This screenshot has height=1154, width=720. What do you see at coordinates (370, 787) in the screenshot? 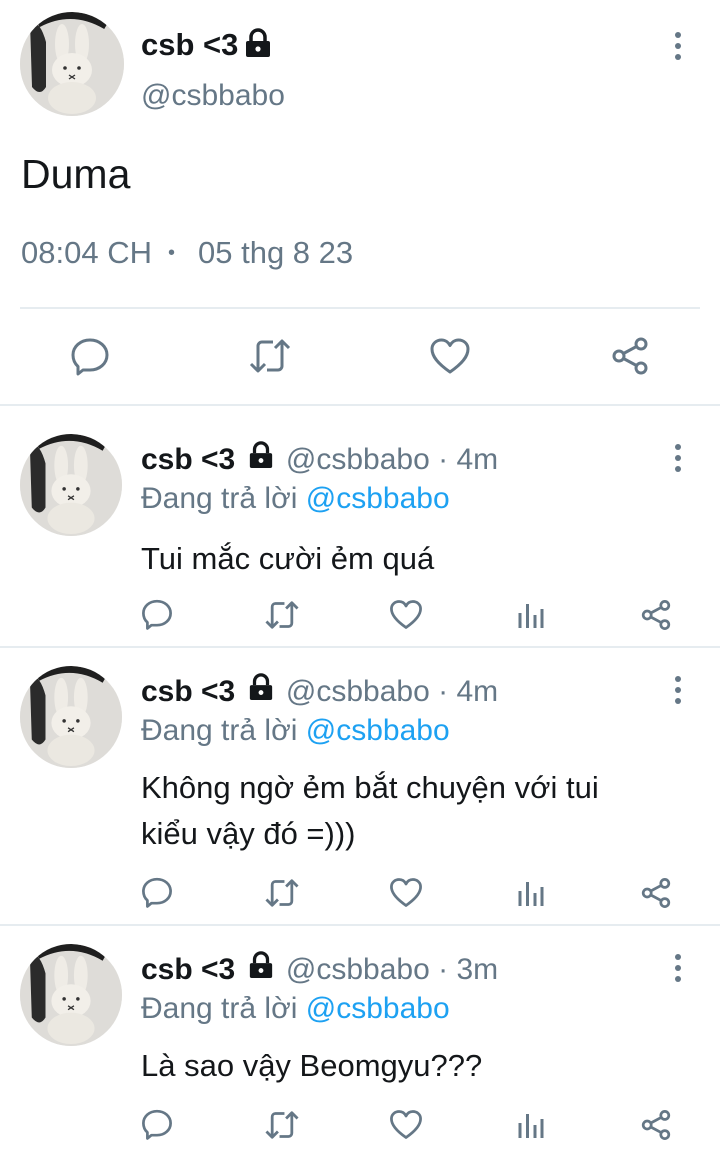
I see `text-line: Không ngờ ẻm bắt chuyện với tui` at bounding box center [370, 787].